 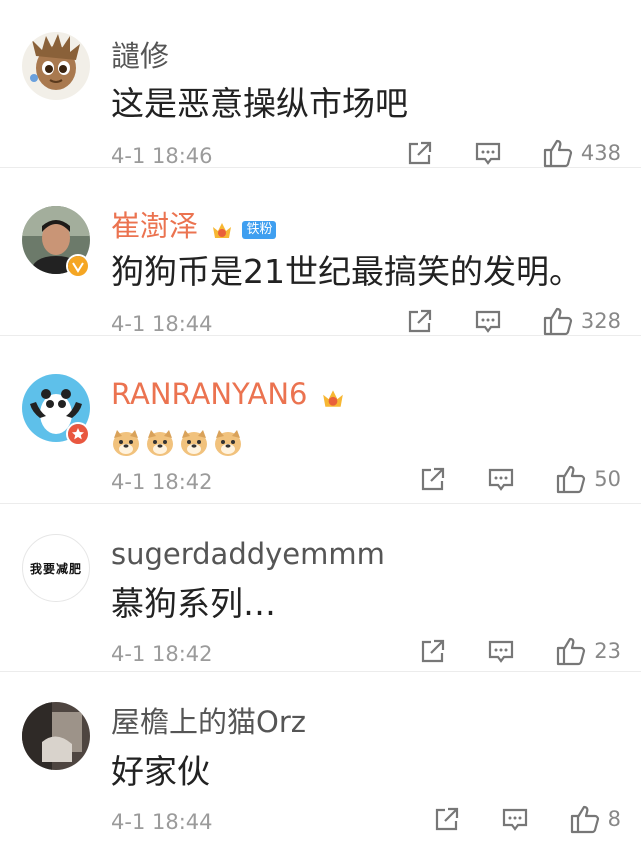 I want to click on like-button: 8, so click(x=595, y=819).